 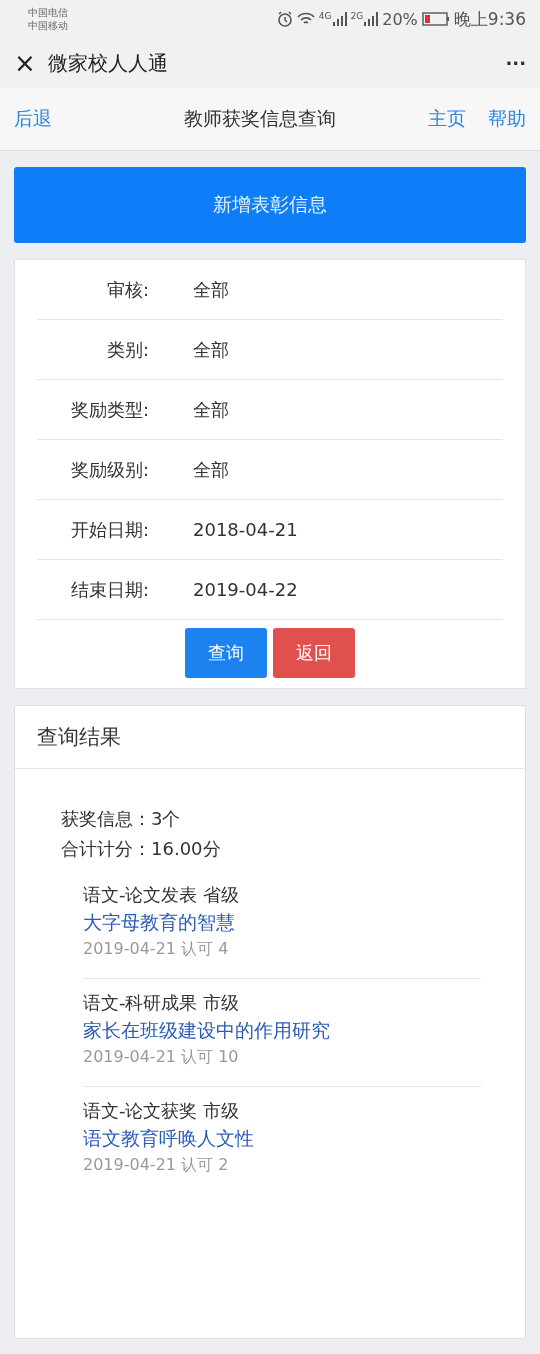 I want to click on award-category: 语文-论文获奖 市级, so click(x=162, y=1111).